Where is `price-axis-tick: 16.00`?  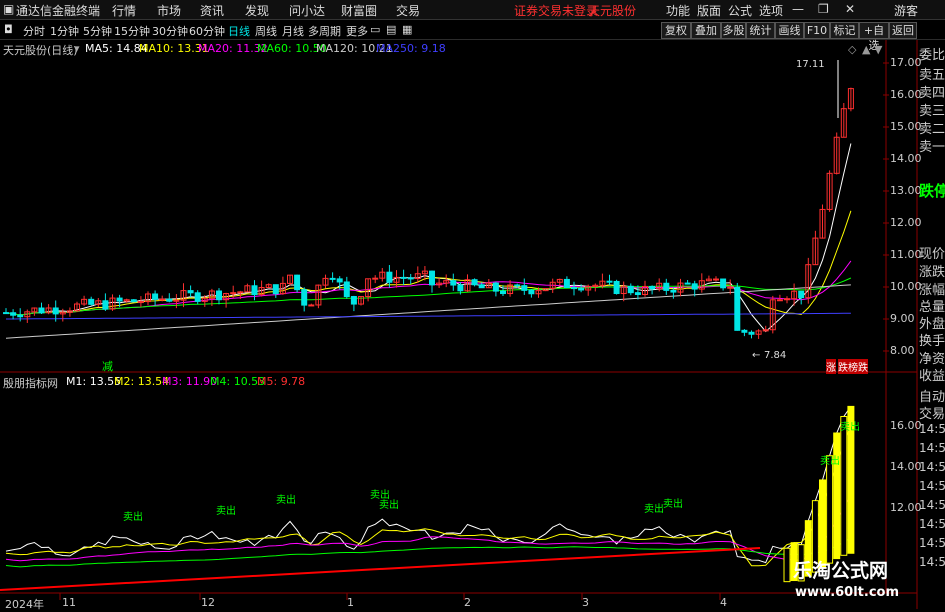
price-axis-tick: 16.00 is located at coordinates (906, 94).